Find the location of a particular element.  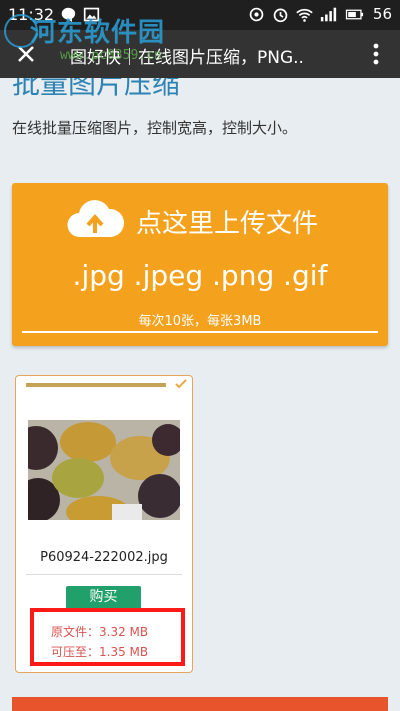

upload-label: 点这里上传文件 is located at coordinates (227, 224).